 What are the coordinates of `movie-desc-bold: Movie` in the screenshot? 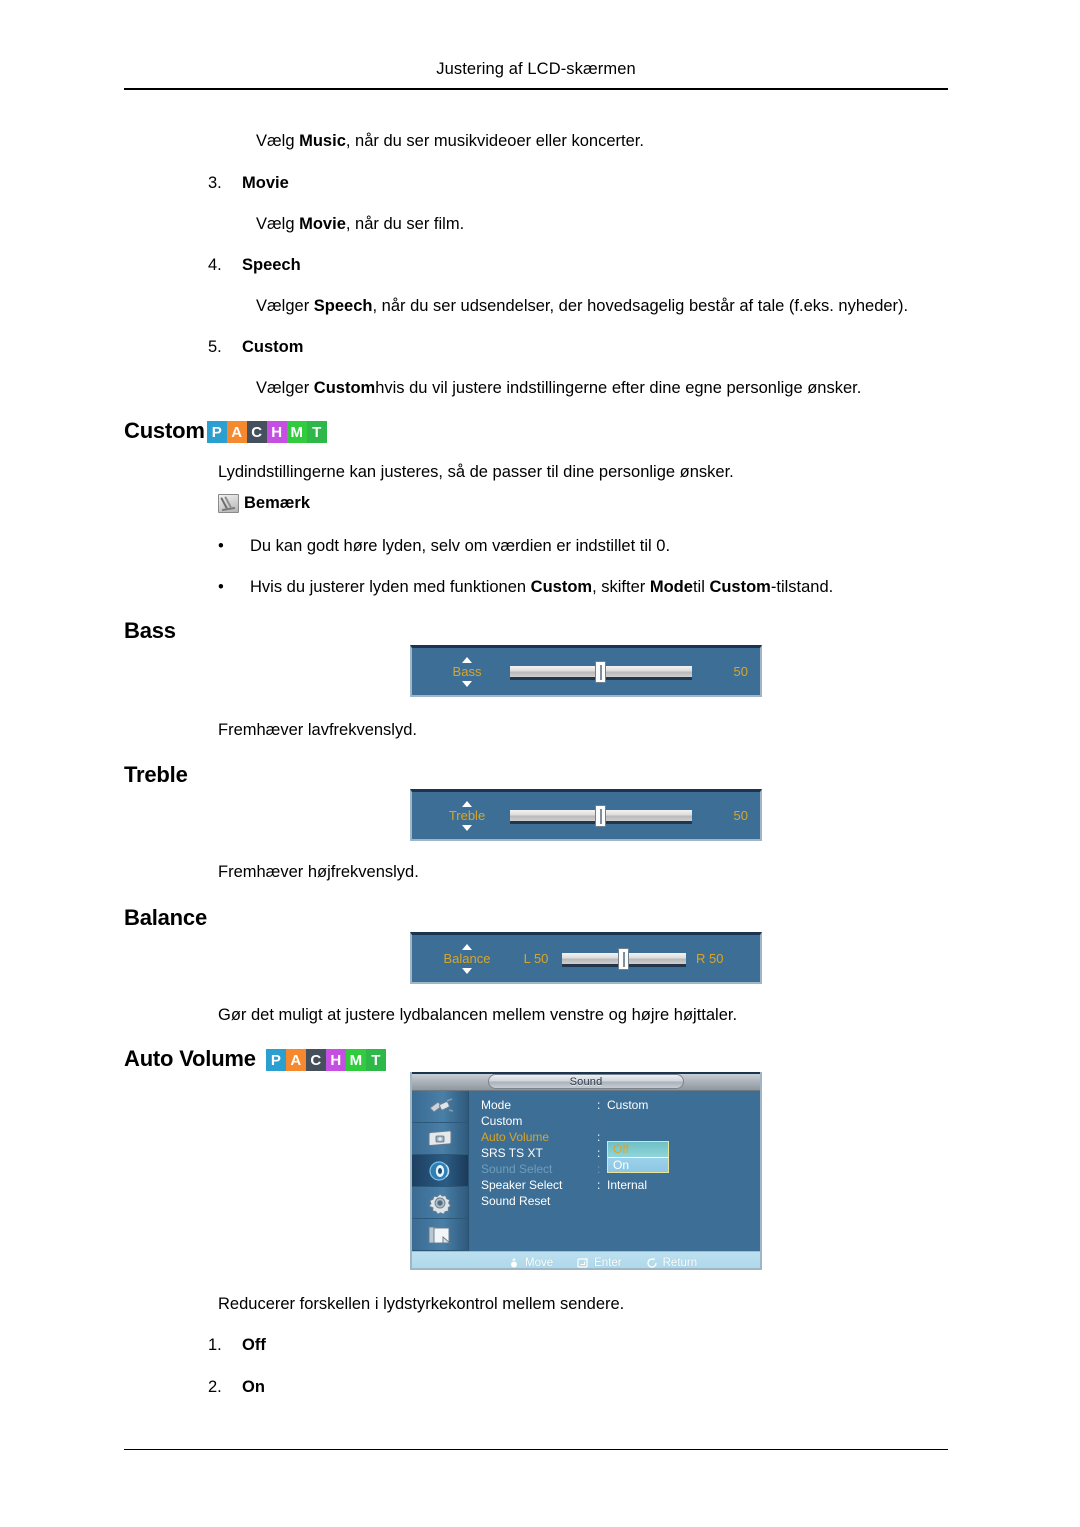 It's located at (322, 224).